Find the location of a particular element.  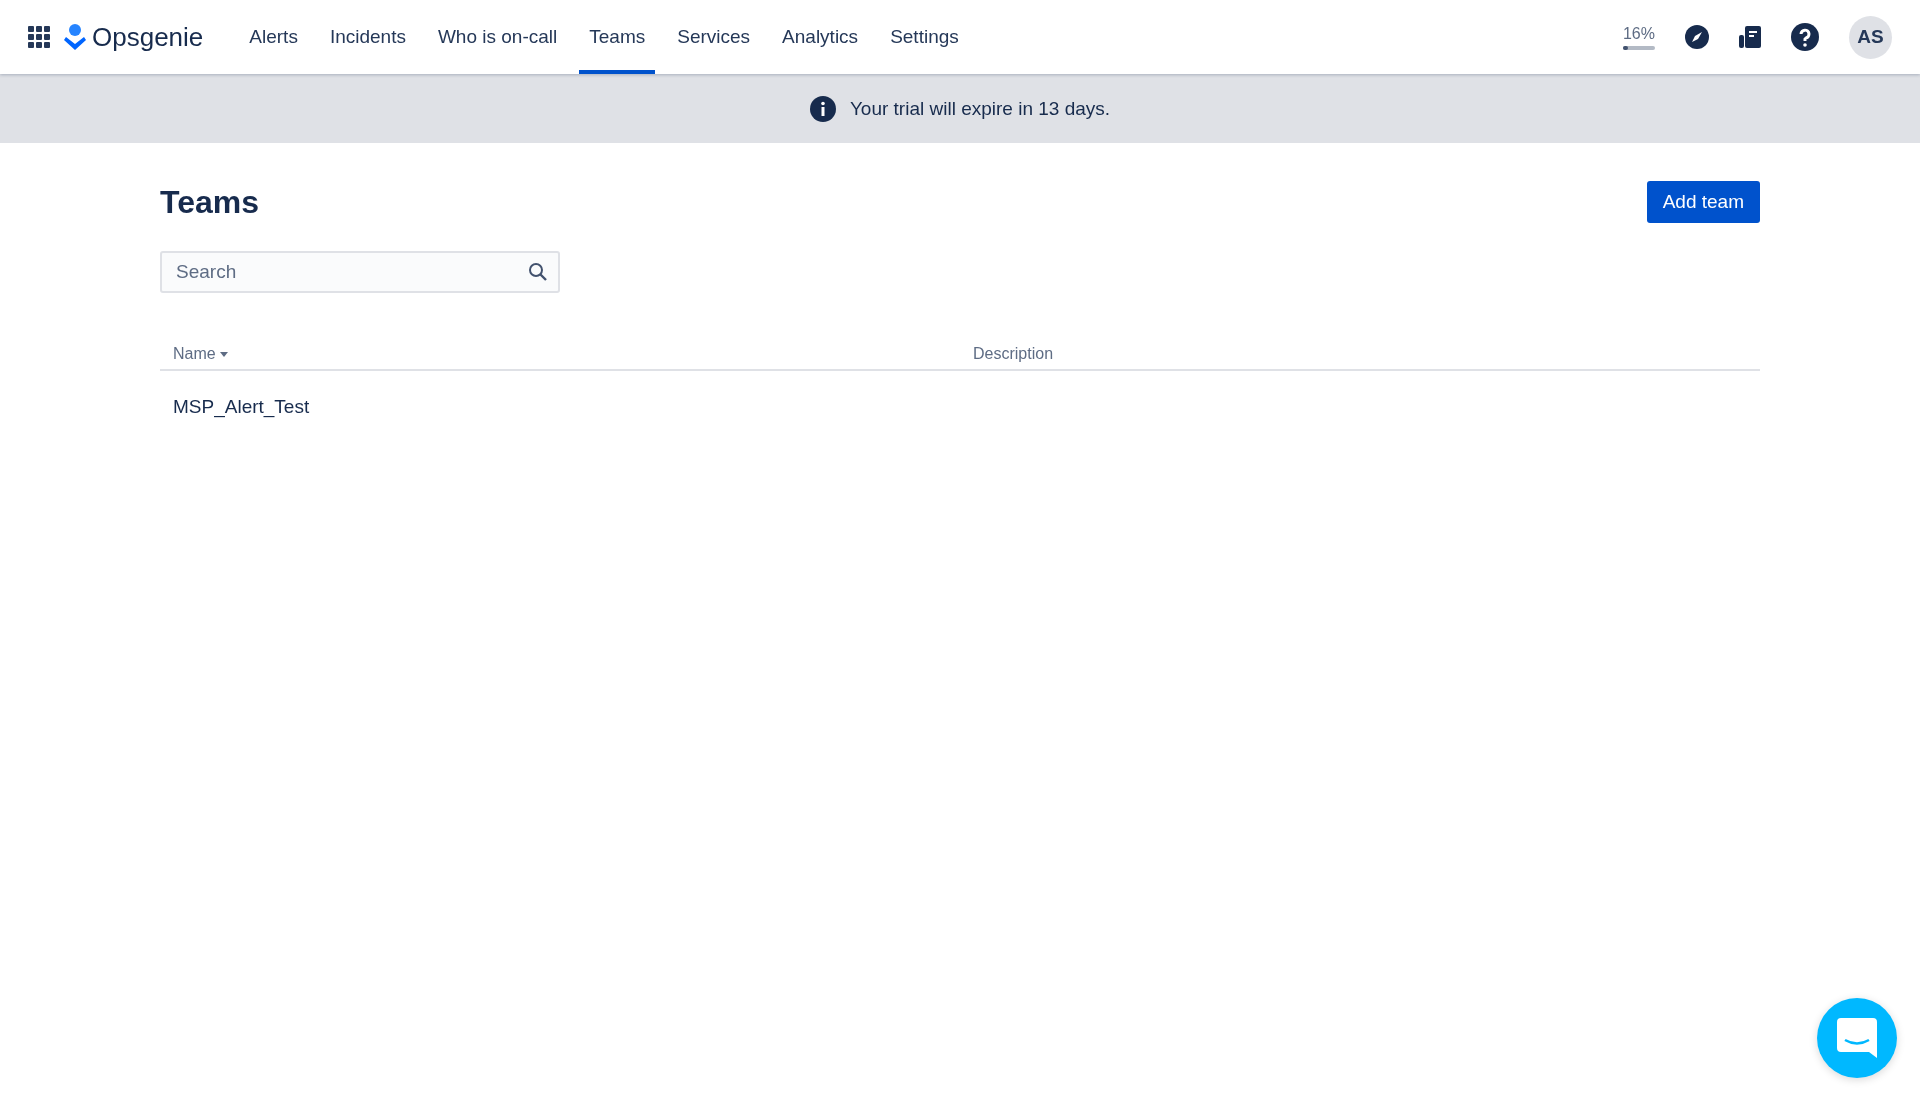

app-grid-icon is located at coordinates (39, 37).